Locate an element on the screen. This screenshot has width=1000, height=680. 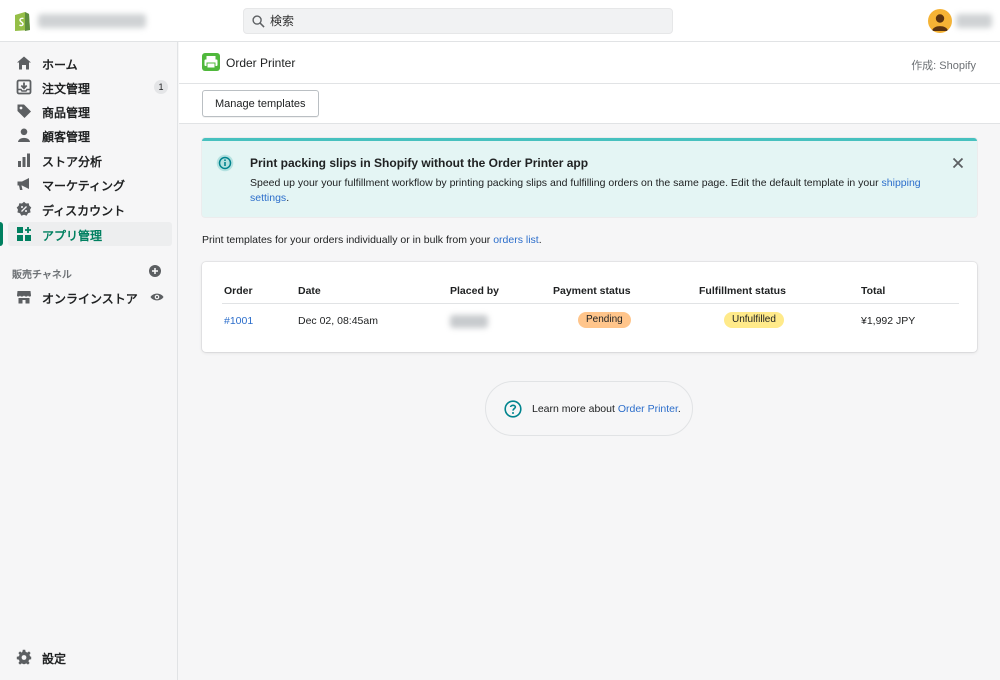
search-icon is located at coordinates (258, 21).